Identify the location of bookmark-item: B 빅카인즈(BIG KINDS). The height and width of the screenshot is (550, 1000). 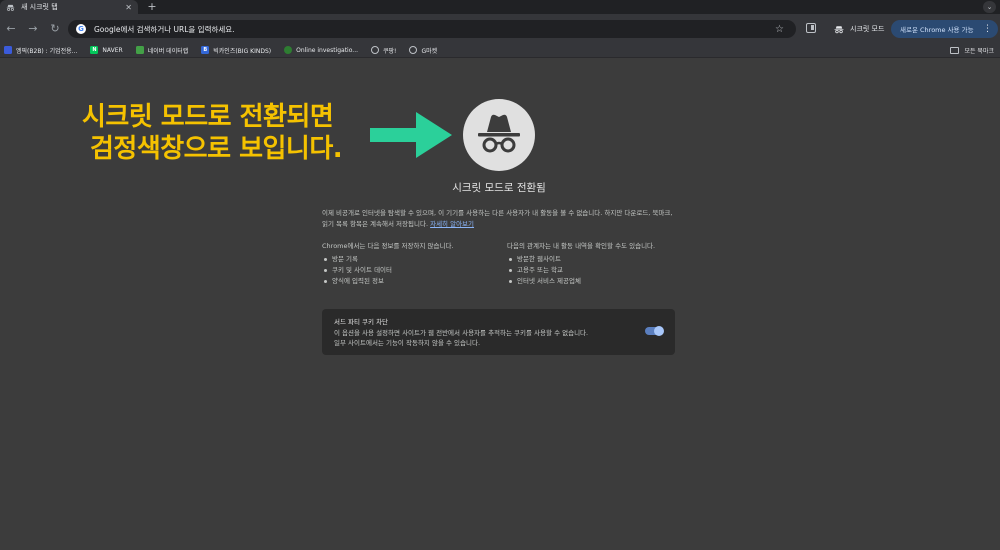
(236, 50).